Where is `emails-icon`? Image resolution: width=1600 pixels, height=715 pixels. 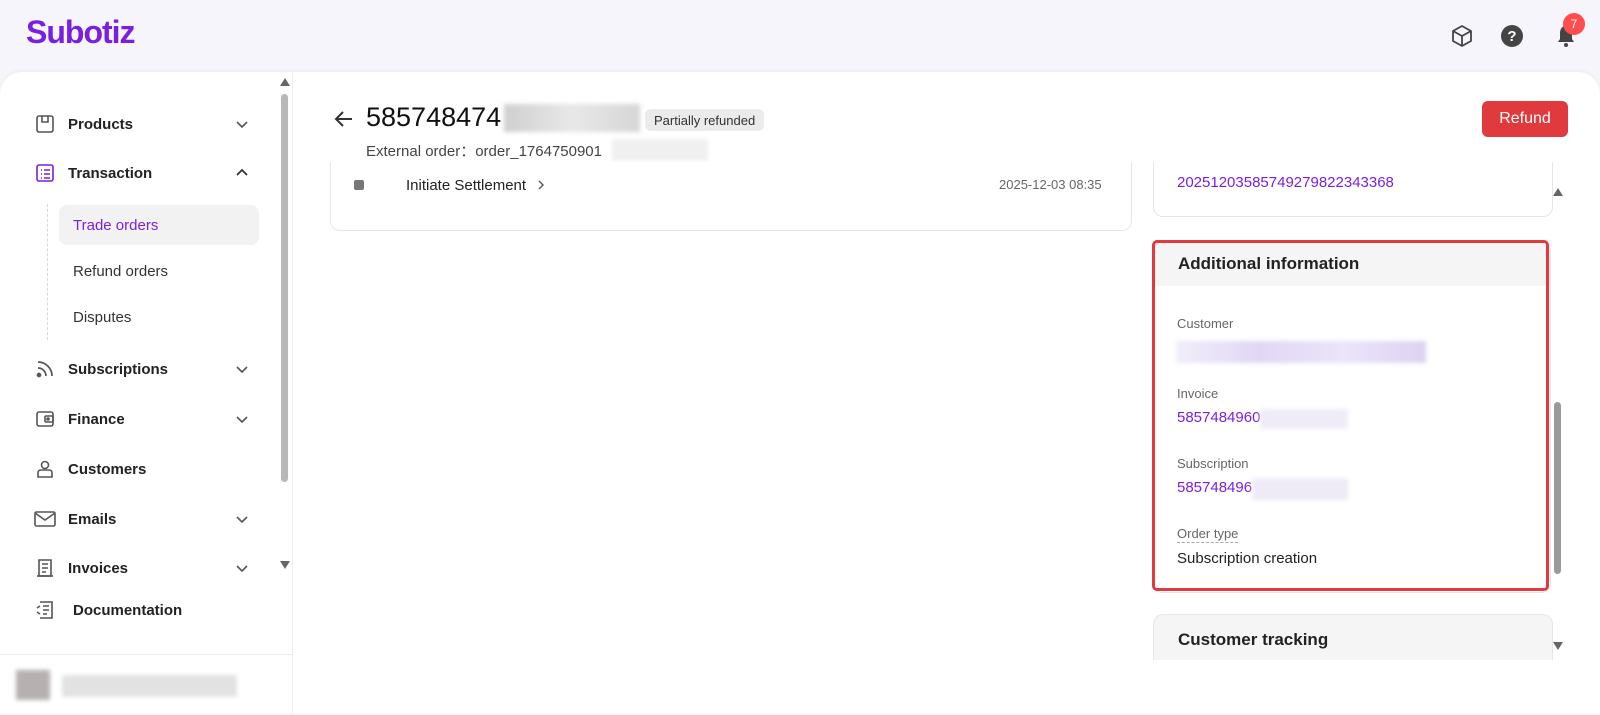
emails-icon is located at coordinates (45, 519).